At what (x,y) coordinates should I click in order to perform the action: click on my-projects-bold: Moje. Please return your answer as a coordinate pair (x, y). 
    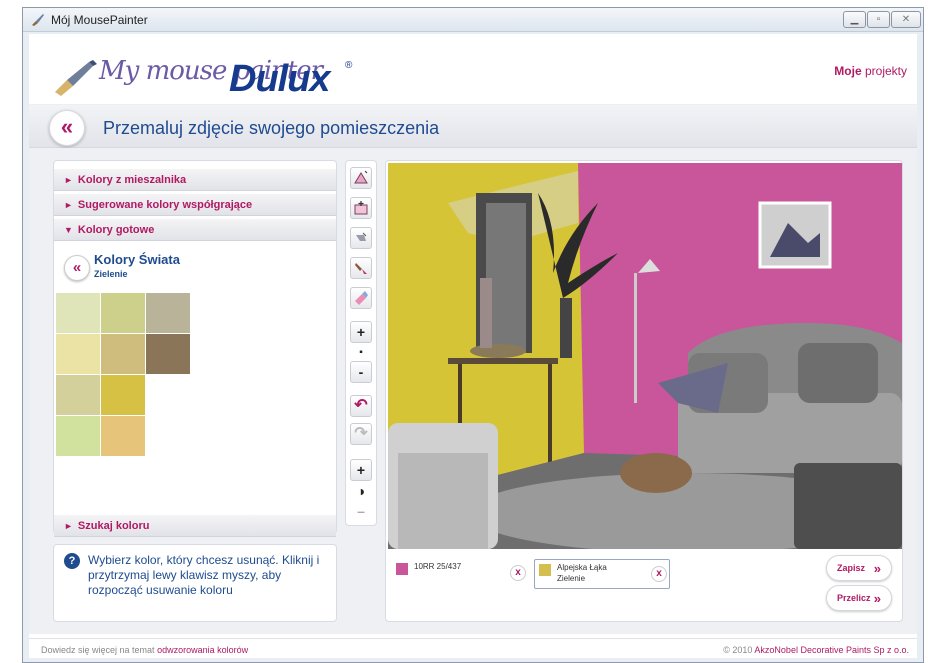
    Looking at the image, I should click on (848, 71).